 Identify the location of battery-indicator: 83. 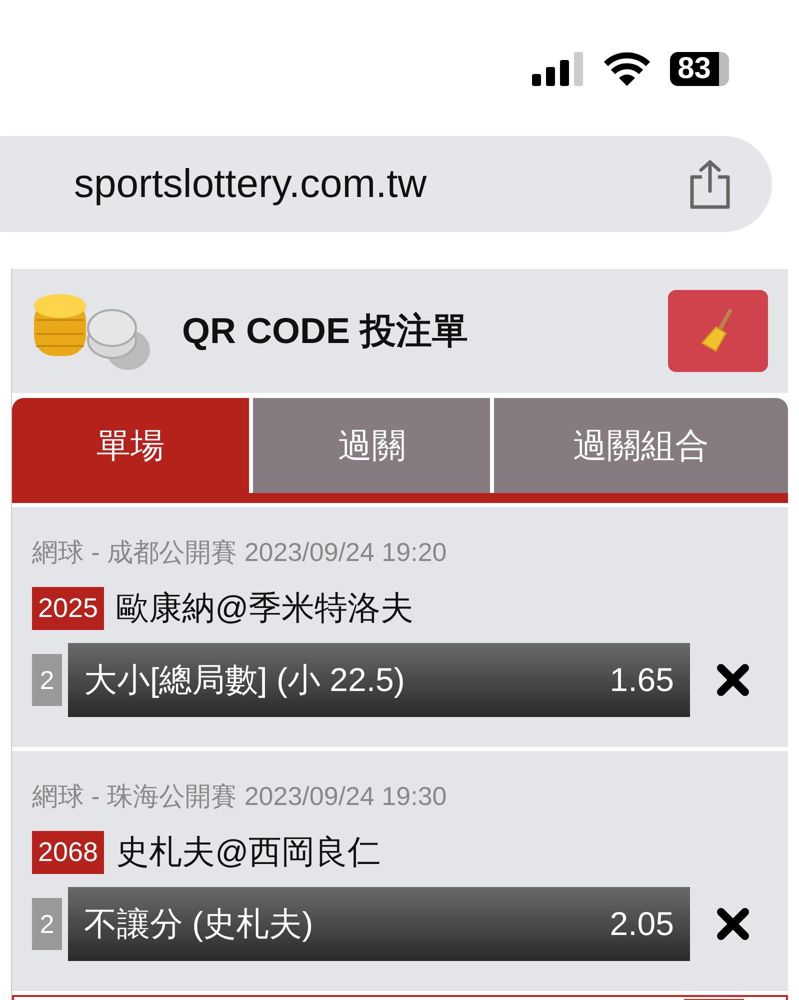
(699, 69).